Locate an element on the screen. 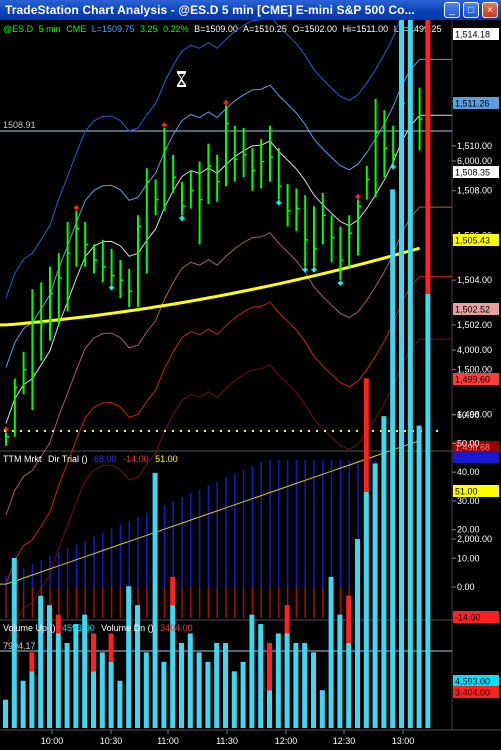 The height and width of the screenshot is (750, 501). price-tick-label: 1,508.00 is located at coordinates (474, 191).